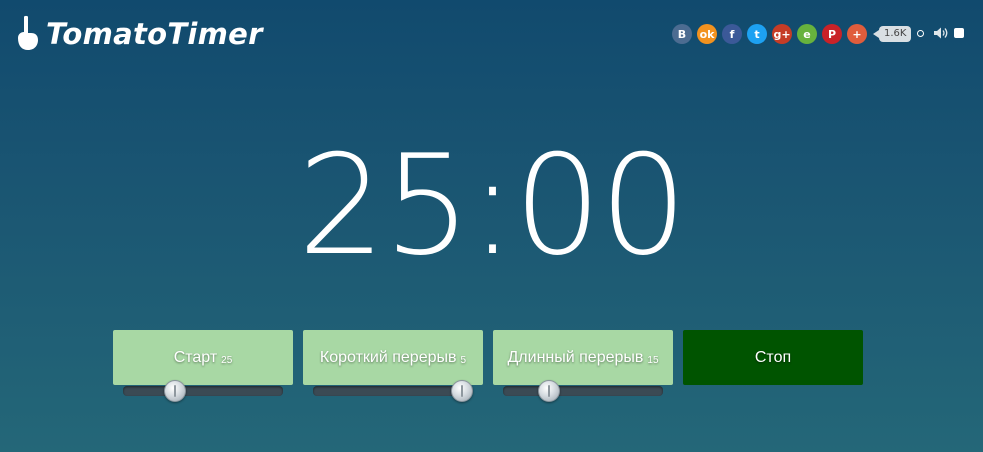 This screenshot has width=983, height=452. Describe the element at coordinates (203, 391) in the screenshot. I see `pomodoro-slider` at that location.